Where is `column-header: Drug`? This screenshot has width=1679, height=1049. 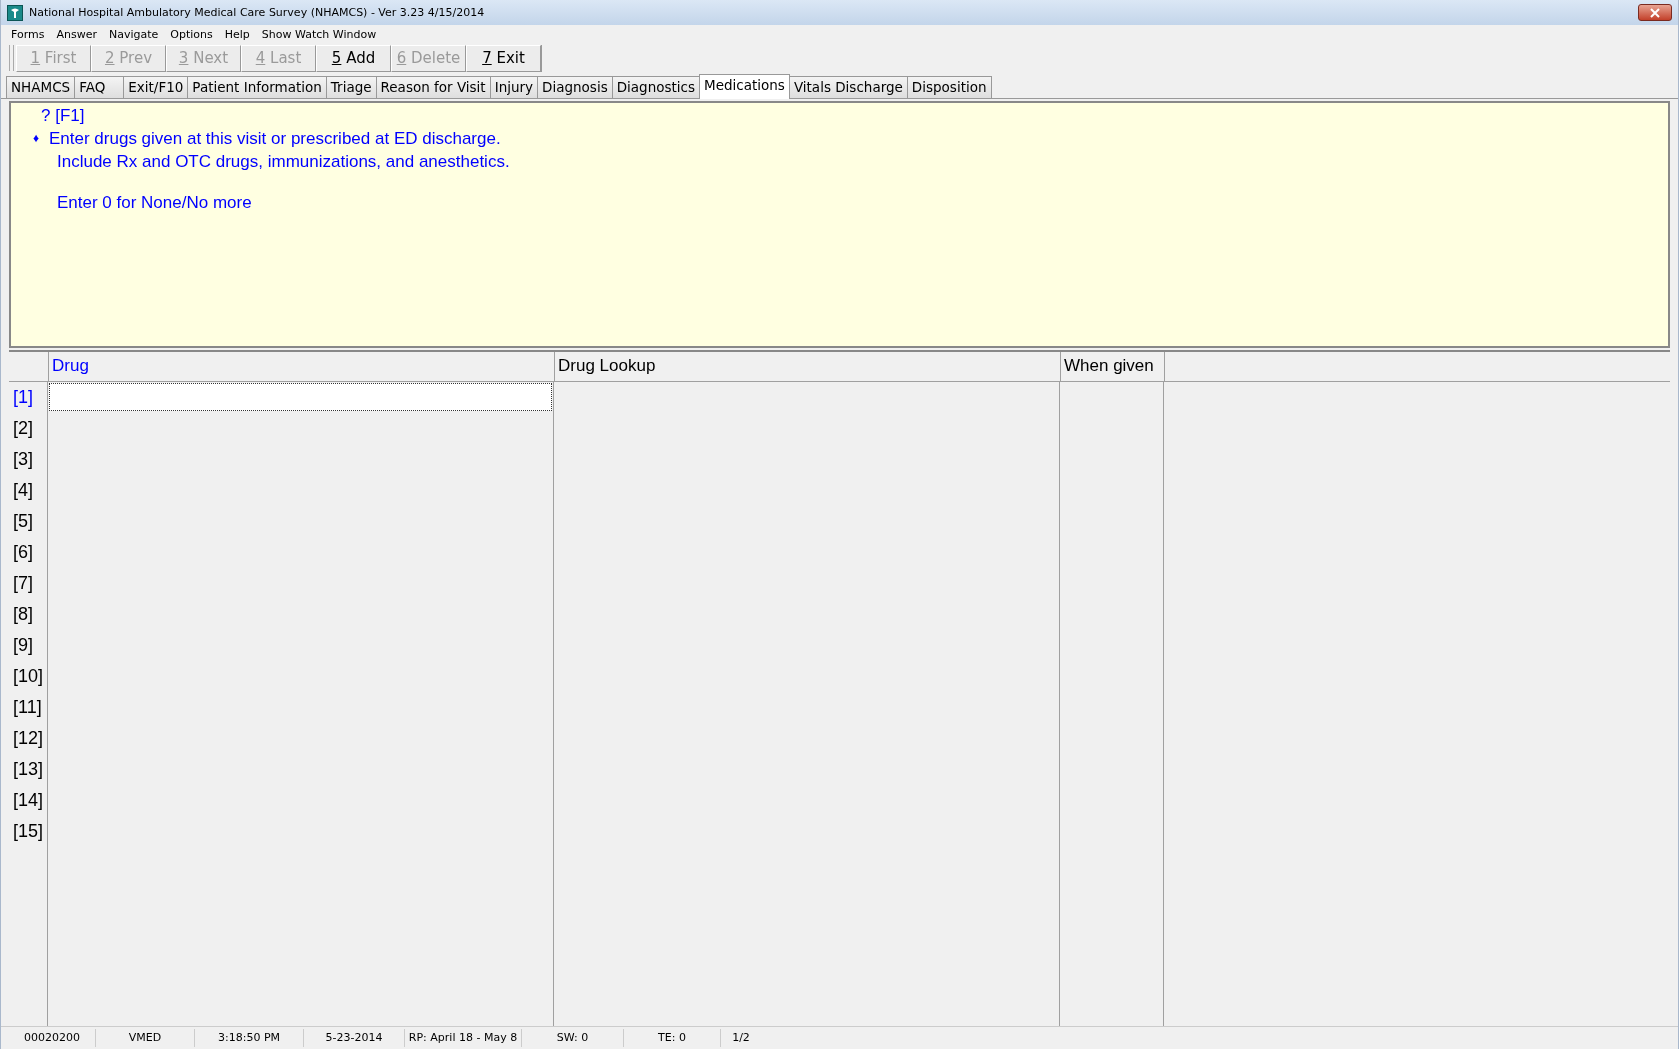 column-header: Drug is located at coordinates (302, 366).